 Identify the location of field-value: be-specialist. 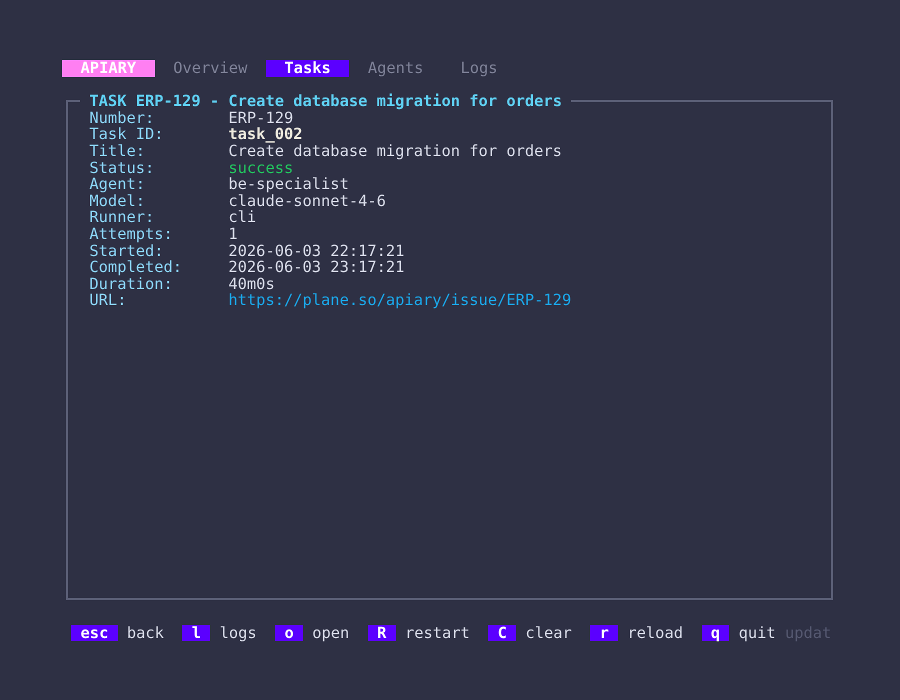
(289, 184).